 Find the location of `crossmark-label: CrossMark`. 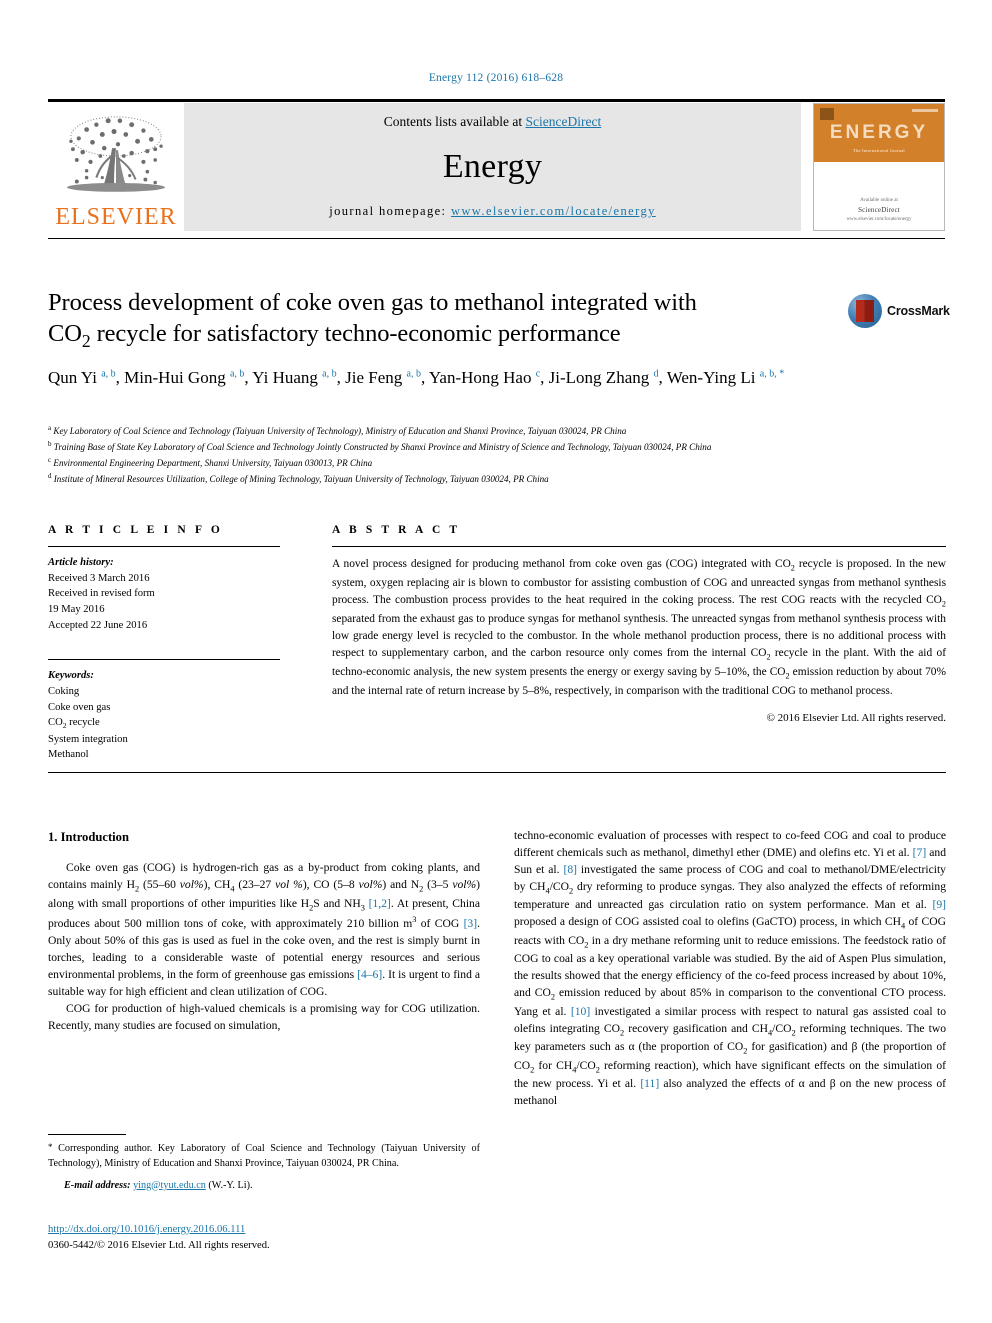

crossmark-label: CrossMark is located at coordinates (918, 311).